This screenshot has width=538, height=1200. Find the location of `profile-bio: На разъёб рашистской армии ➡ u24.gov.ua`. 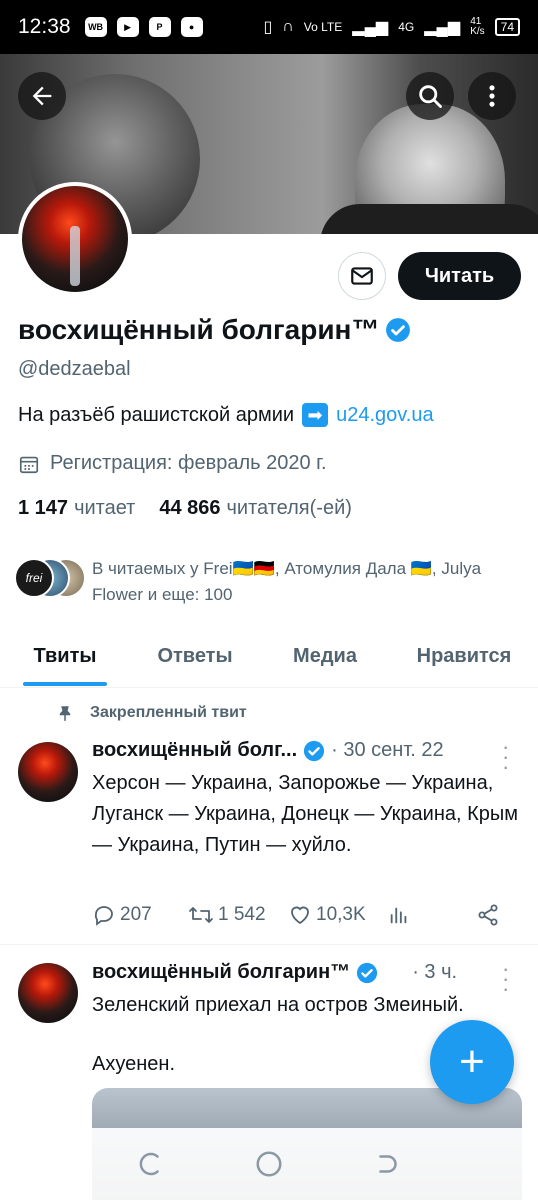

profile-bio: На разъёб рашистской армии ➡ u24.gov.ua is located at coordinates (226, 415).